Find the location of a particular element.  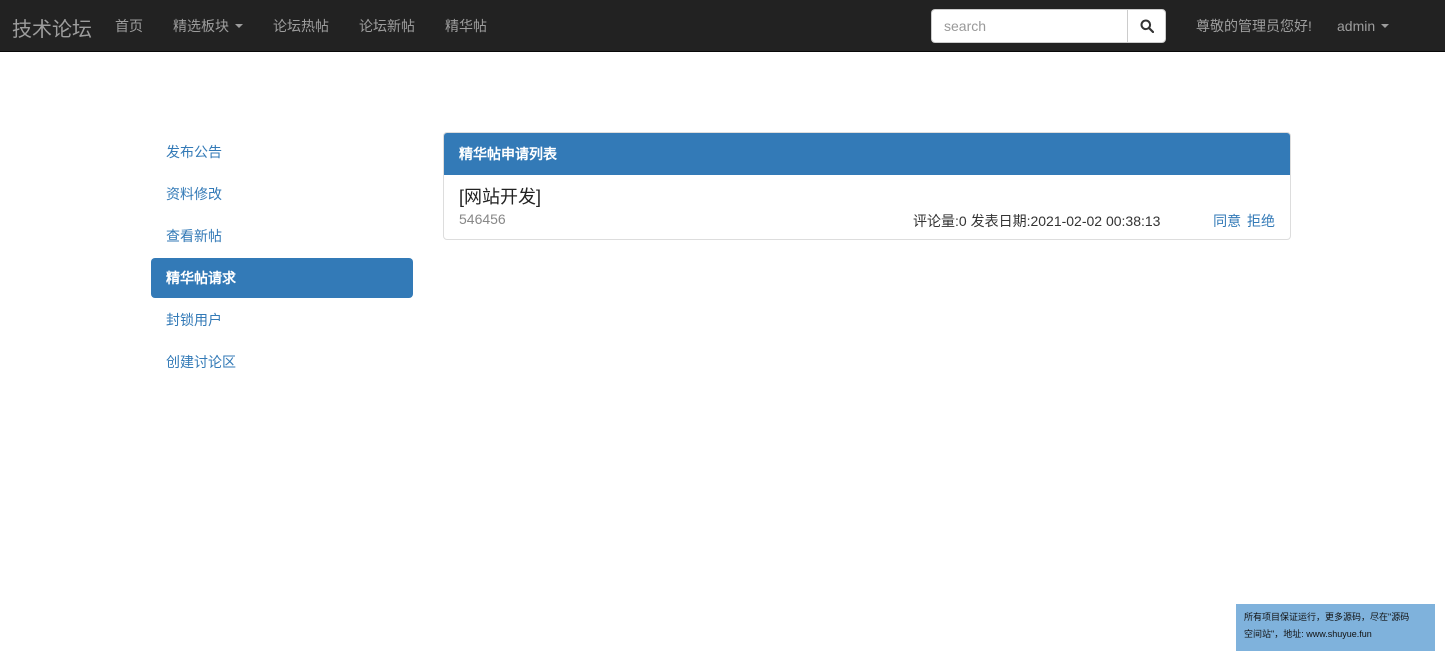

nav-item-label: 论坛热帖 is located at coordinates (301, 26).